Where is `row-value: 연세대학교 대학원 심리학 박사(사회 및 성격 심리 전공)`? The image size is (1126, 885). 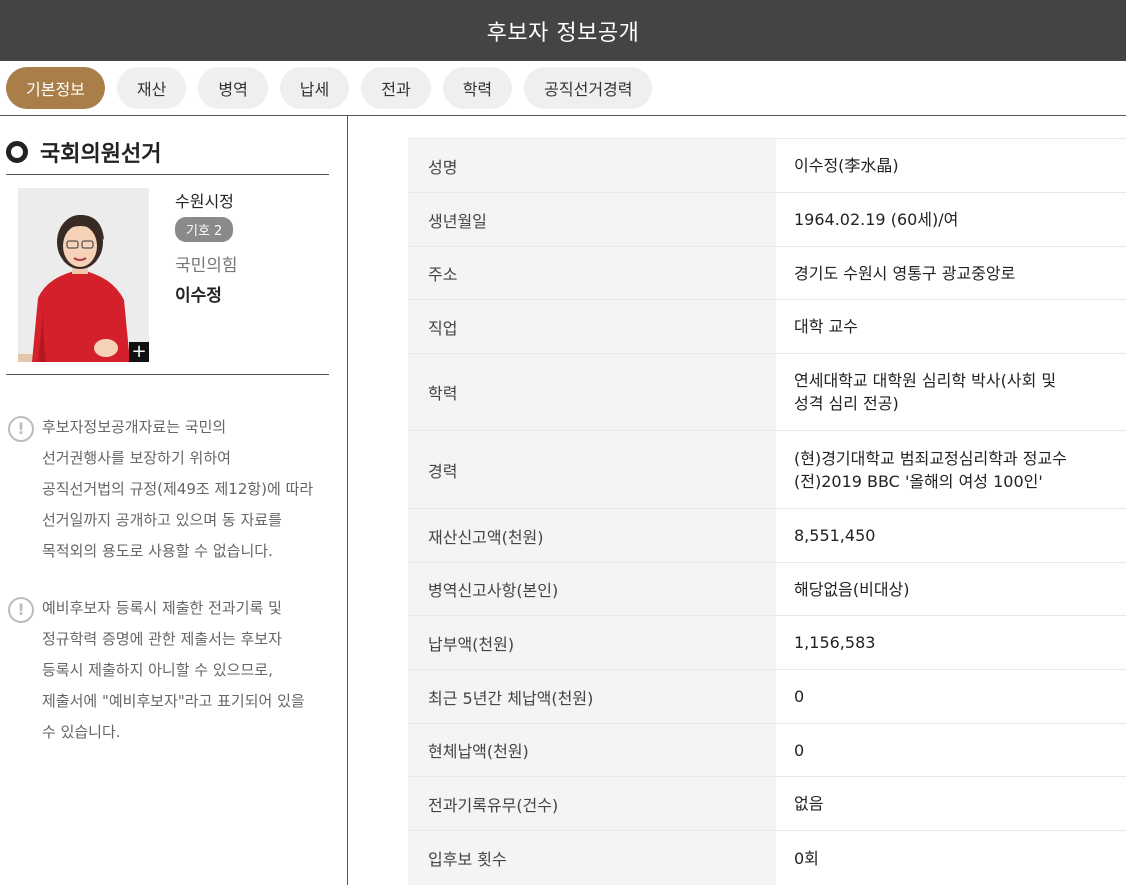
row-value: 연세대학교 대학원 심리학 박사(사회 및 성격 심리 전공) is located at coordinates (951, 392).